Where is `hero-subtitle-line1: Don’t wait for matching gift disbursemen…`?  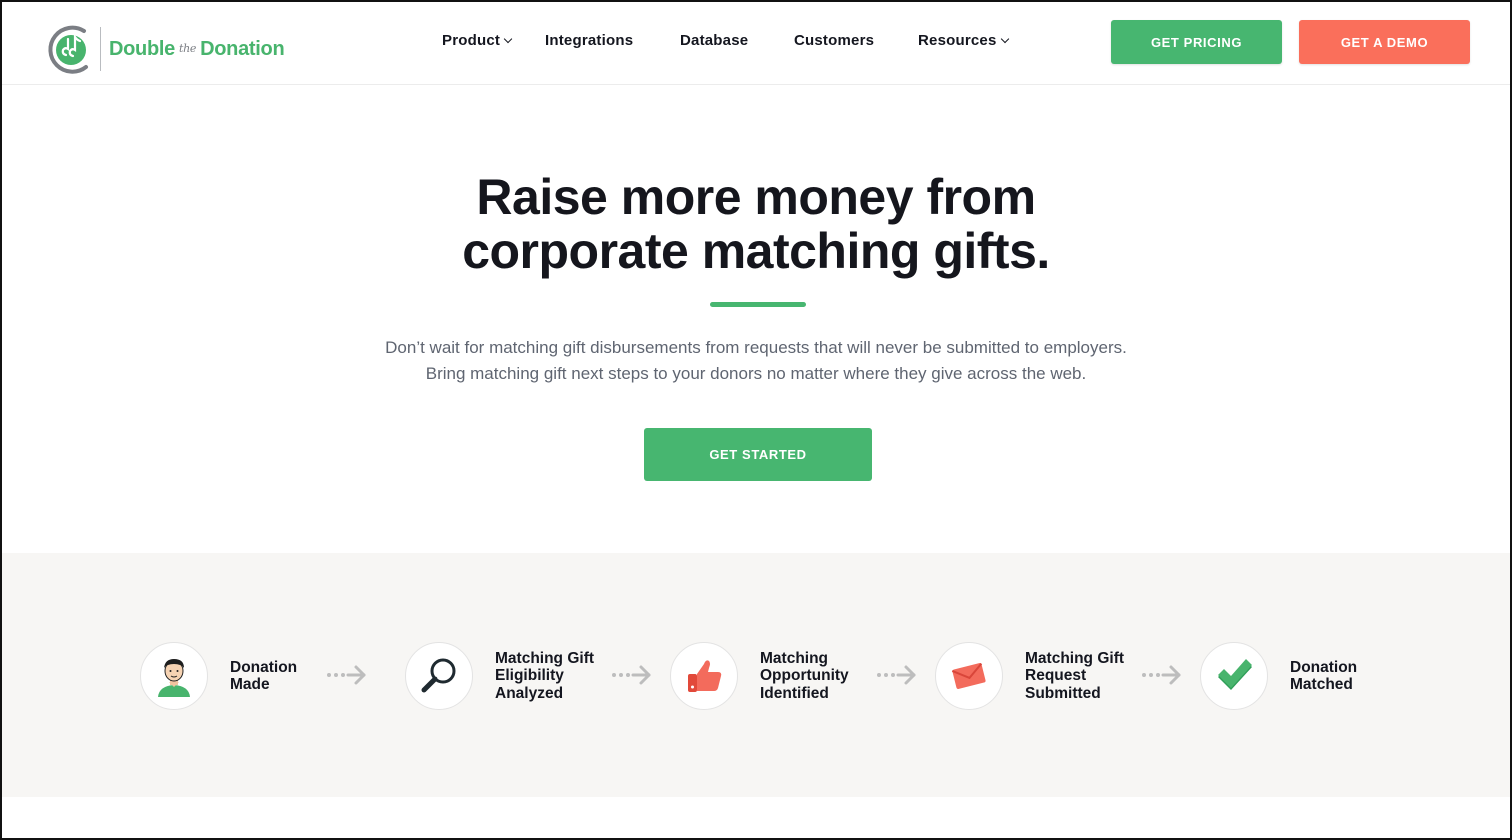 hero-subtitle-line1: Don’t wait for matching gift disbursemen… is located at coordinates (756, 347).